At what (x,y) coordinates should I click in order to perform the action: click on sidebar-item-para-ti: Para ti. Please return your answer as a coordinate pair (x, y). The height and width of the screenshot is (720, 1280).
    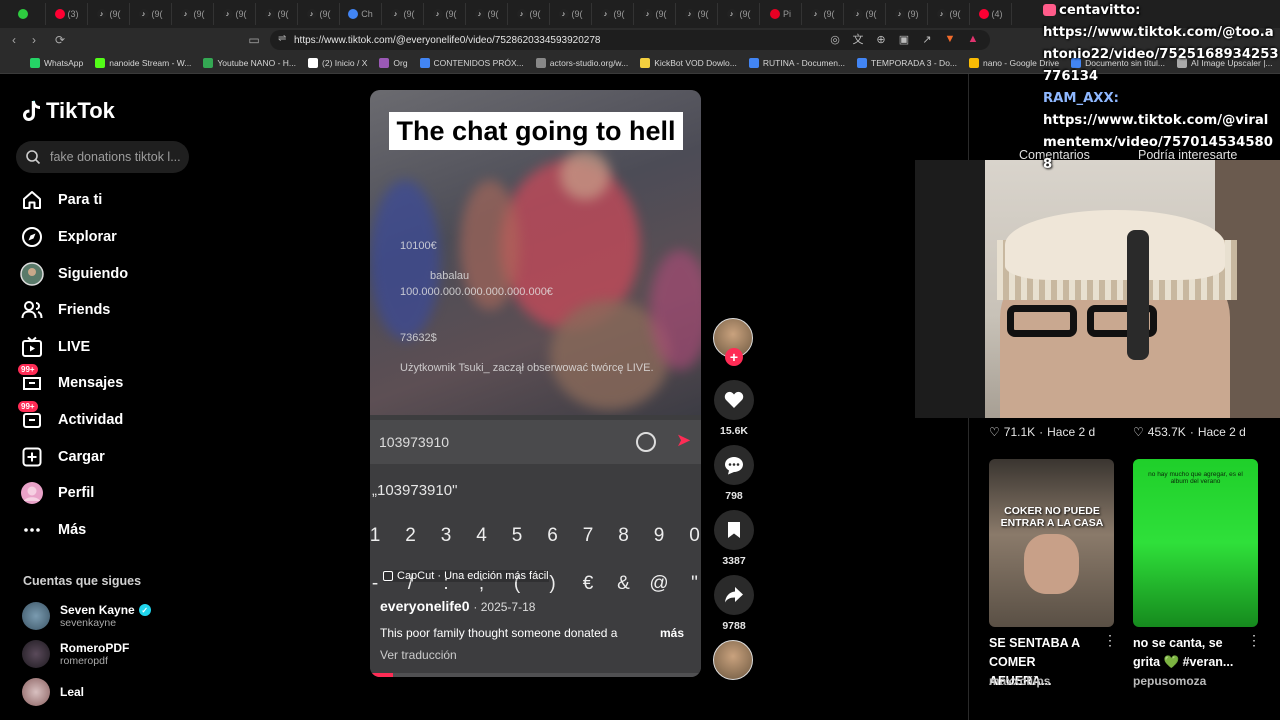
    Looking at the image, I should click on (105, 200).